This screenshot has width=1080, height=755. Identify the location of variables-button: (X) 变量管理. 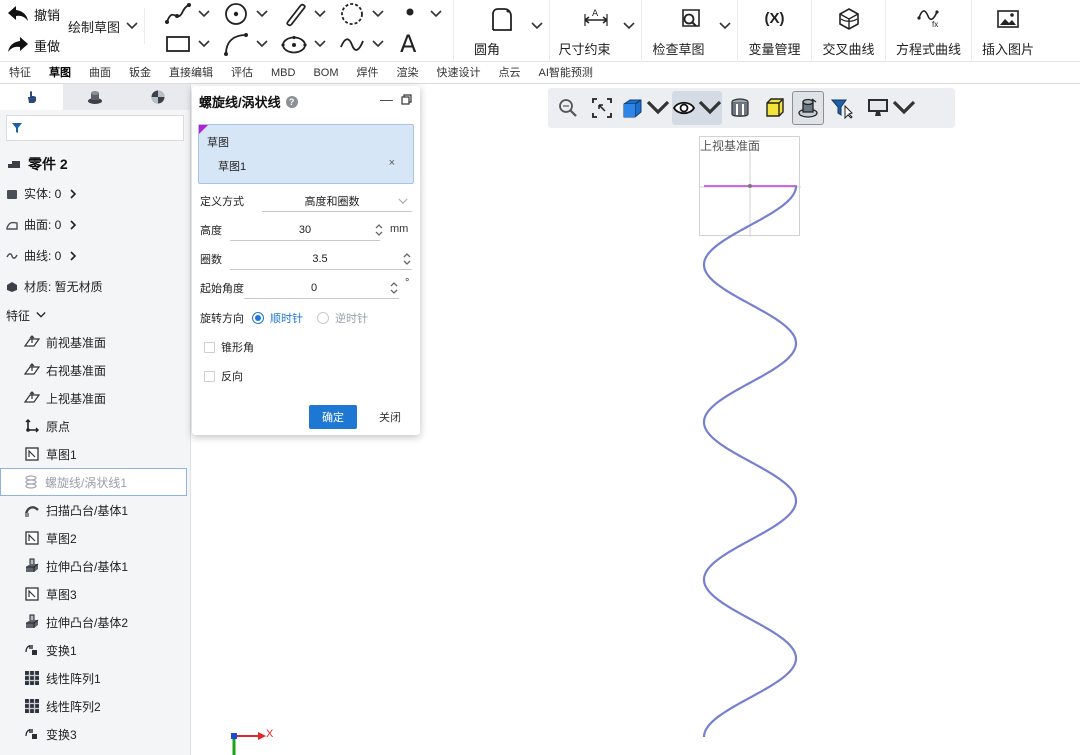
(775, 31).